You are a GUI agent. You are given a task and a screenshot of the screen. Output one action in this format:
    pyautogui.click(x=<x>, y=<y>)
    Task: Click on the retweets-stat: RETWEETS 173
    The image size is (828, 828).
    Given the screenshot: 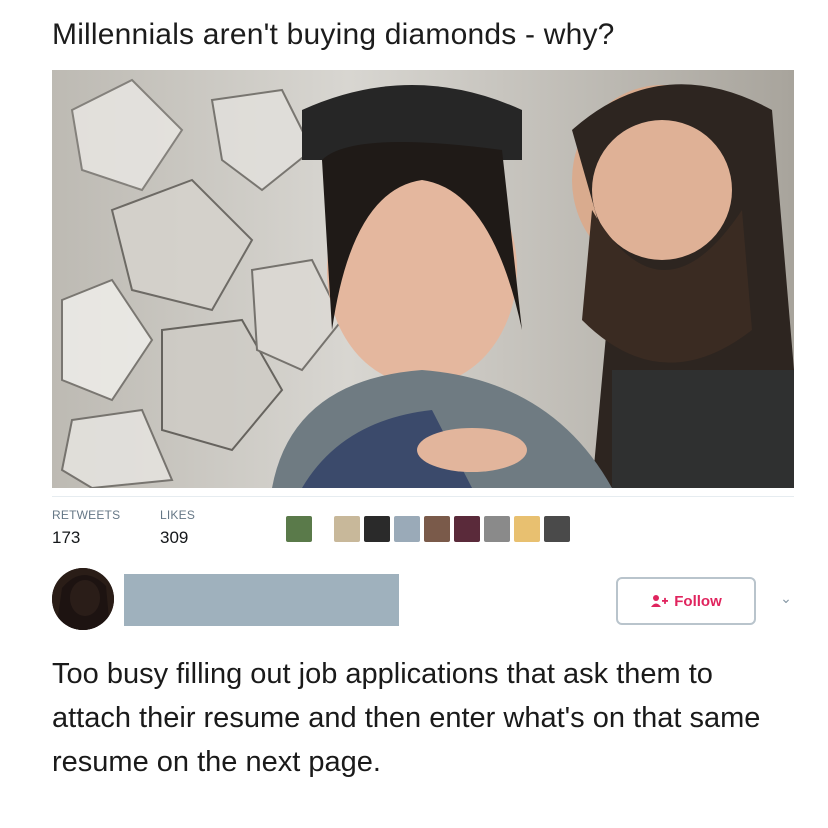 What is the action you would take?
    pyautogui.click(x=86, y=528)
    